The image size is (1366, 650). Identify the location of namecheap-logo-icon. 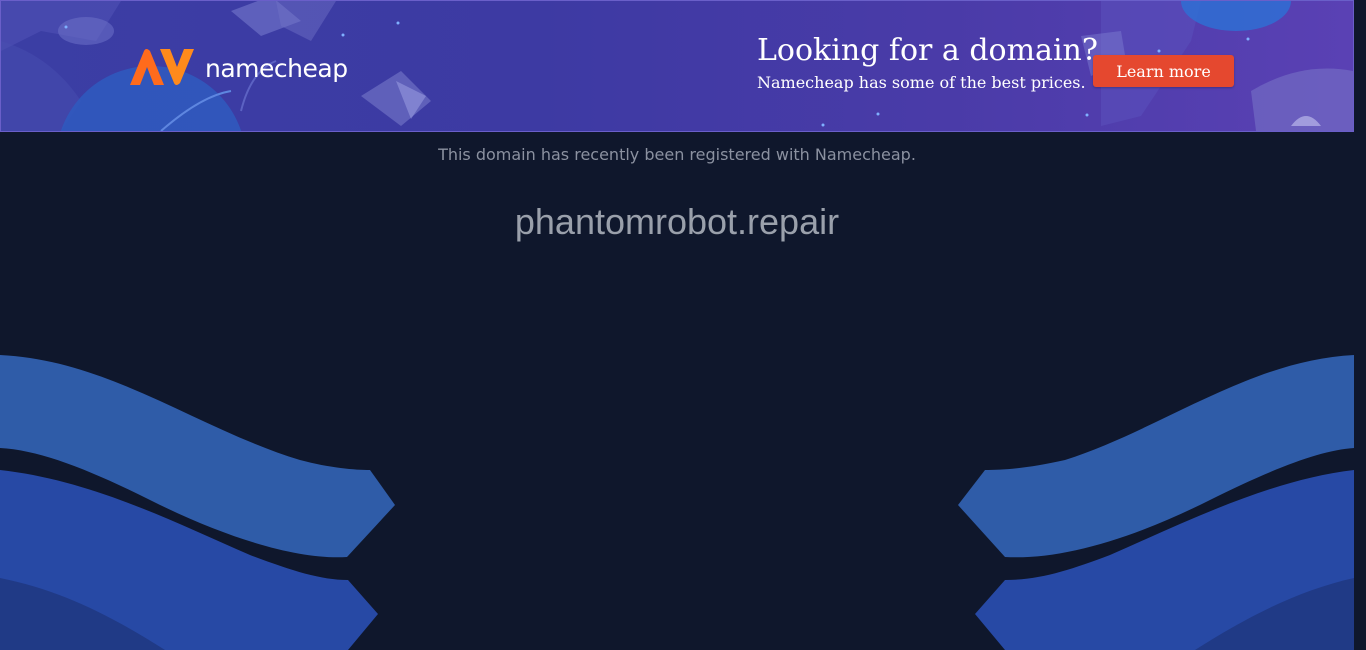
(162, 67).